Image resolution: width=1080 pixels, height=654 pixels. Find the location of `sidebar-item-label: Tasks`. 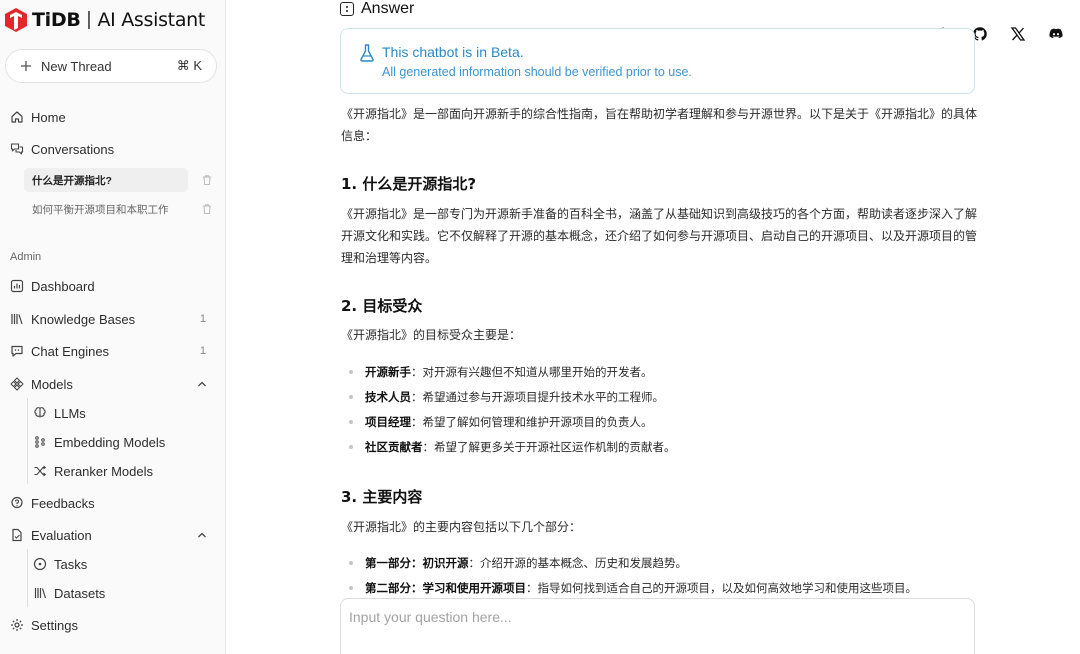

sidebar-item-label: Tasks is located at coordinates (71, 564).